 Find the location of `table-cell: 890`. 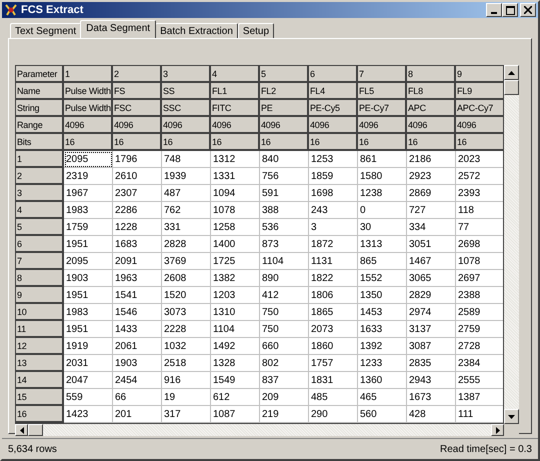

table-cell: 890 is located at coordinates (284, 278).